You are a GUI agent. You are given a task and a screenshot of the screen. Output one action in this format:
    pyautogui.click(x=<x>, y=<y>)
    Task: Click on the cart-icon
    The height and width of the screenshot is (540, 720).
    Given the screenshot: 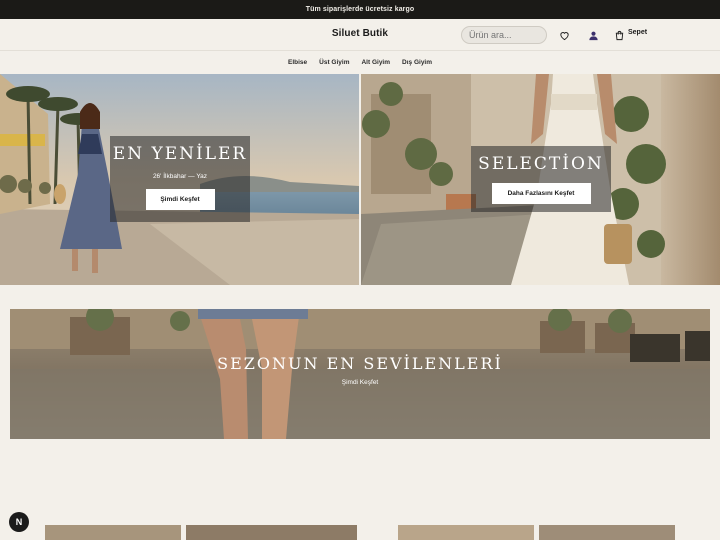 What is the action you would take?
    pyautogui.click(x=619, y=35)
    